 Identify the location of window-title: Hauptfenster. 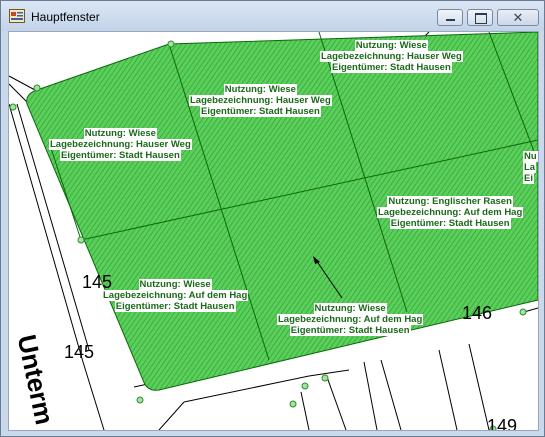
(65, 17).